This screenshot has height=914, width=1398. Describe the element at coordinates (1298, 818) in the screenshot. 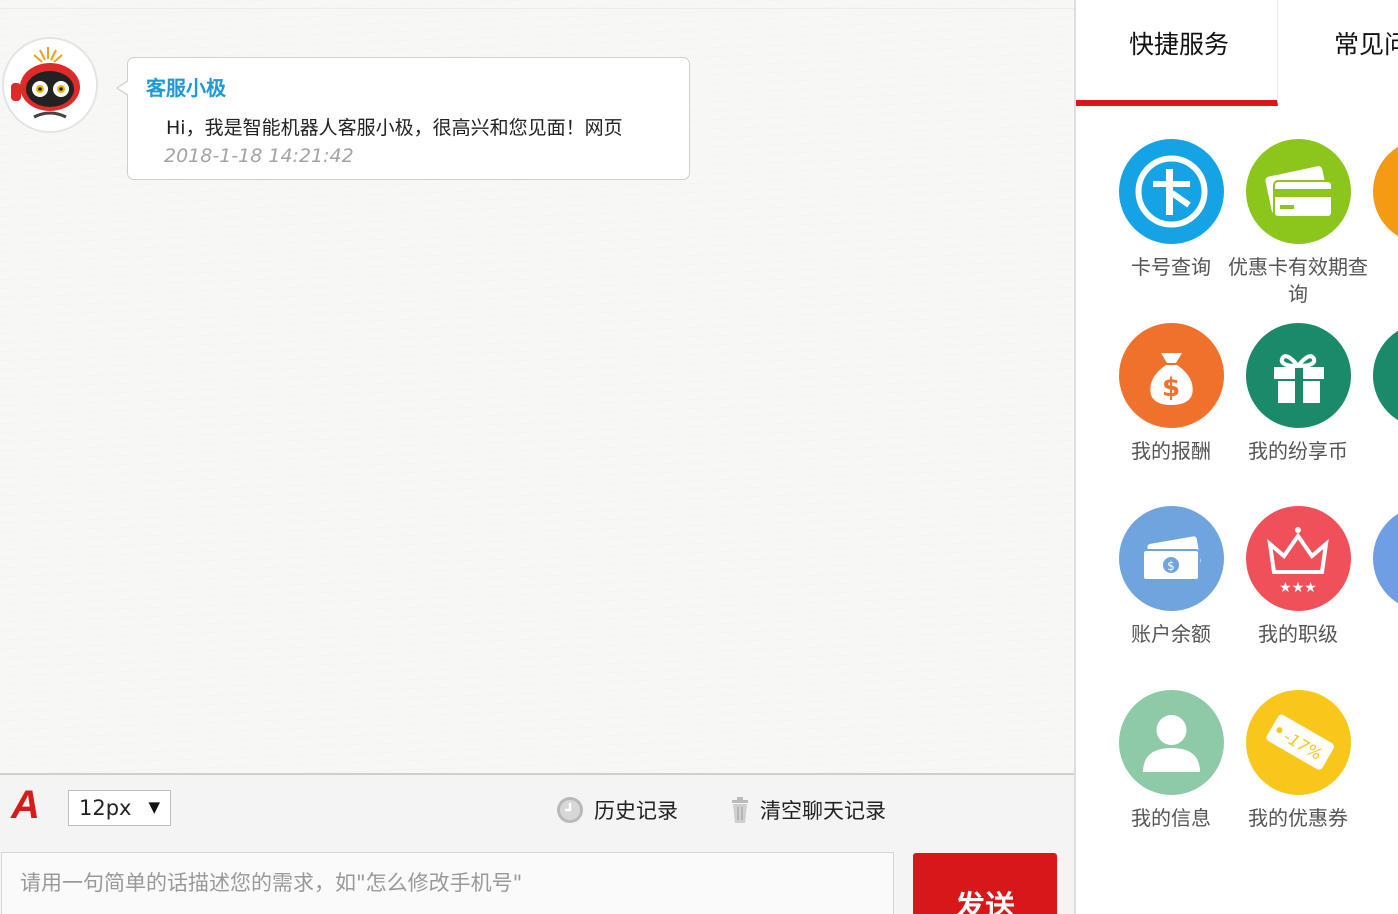

I see `service-label: 我的优惠券` at that location.